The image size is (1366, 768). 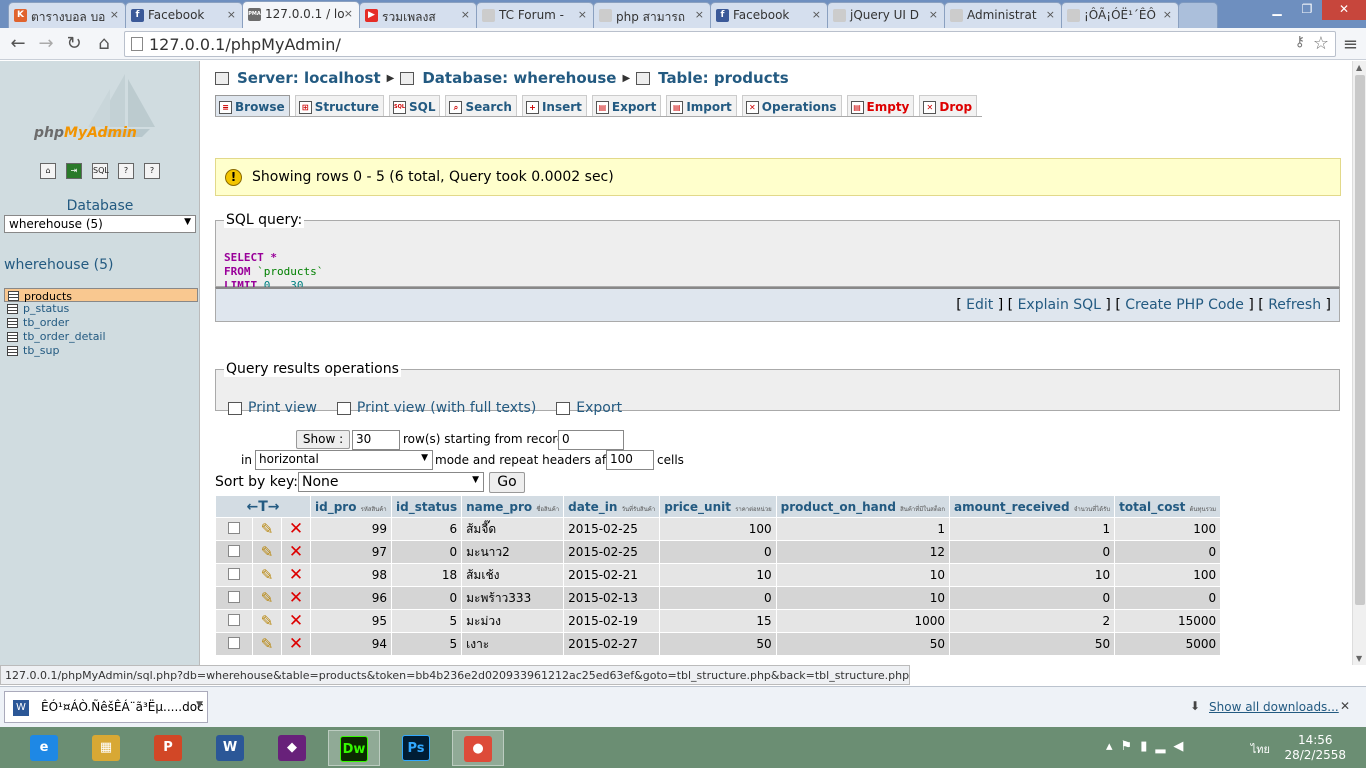 What do you see at coordinates (74, 44) in the screenshot?
I see `reload-icon: ↻` at bounding box center [74, 44].